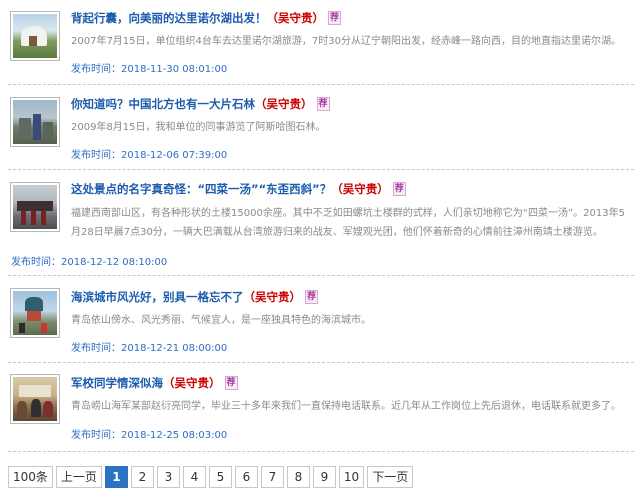 Image resolution: width=640 pixels, height=495 pixels. What do you see at coordinates (142, 477) in the screenshot?
I see `page-button-2: 2` at bounding box center [142, 477].